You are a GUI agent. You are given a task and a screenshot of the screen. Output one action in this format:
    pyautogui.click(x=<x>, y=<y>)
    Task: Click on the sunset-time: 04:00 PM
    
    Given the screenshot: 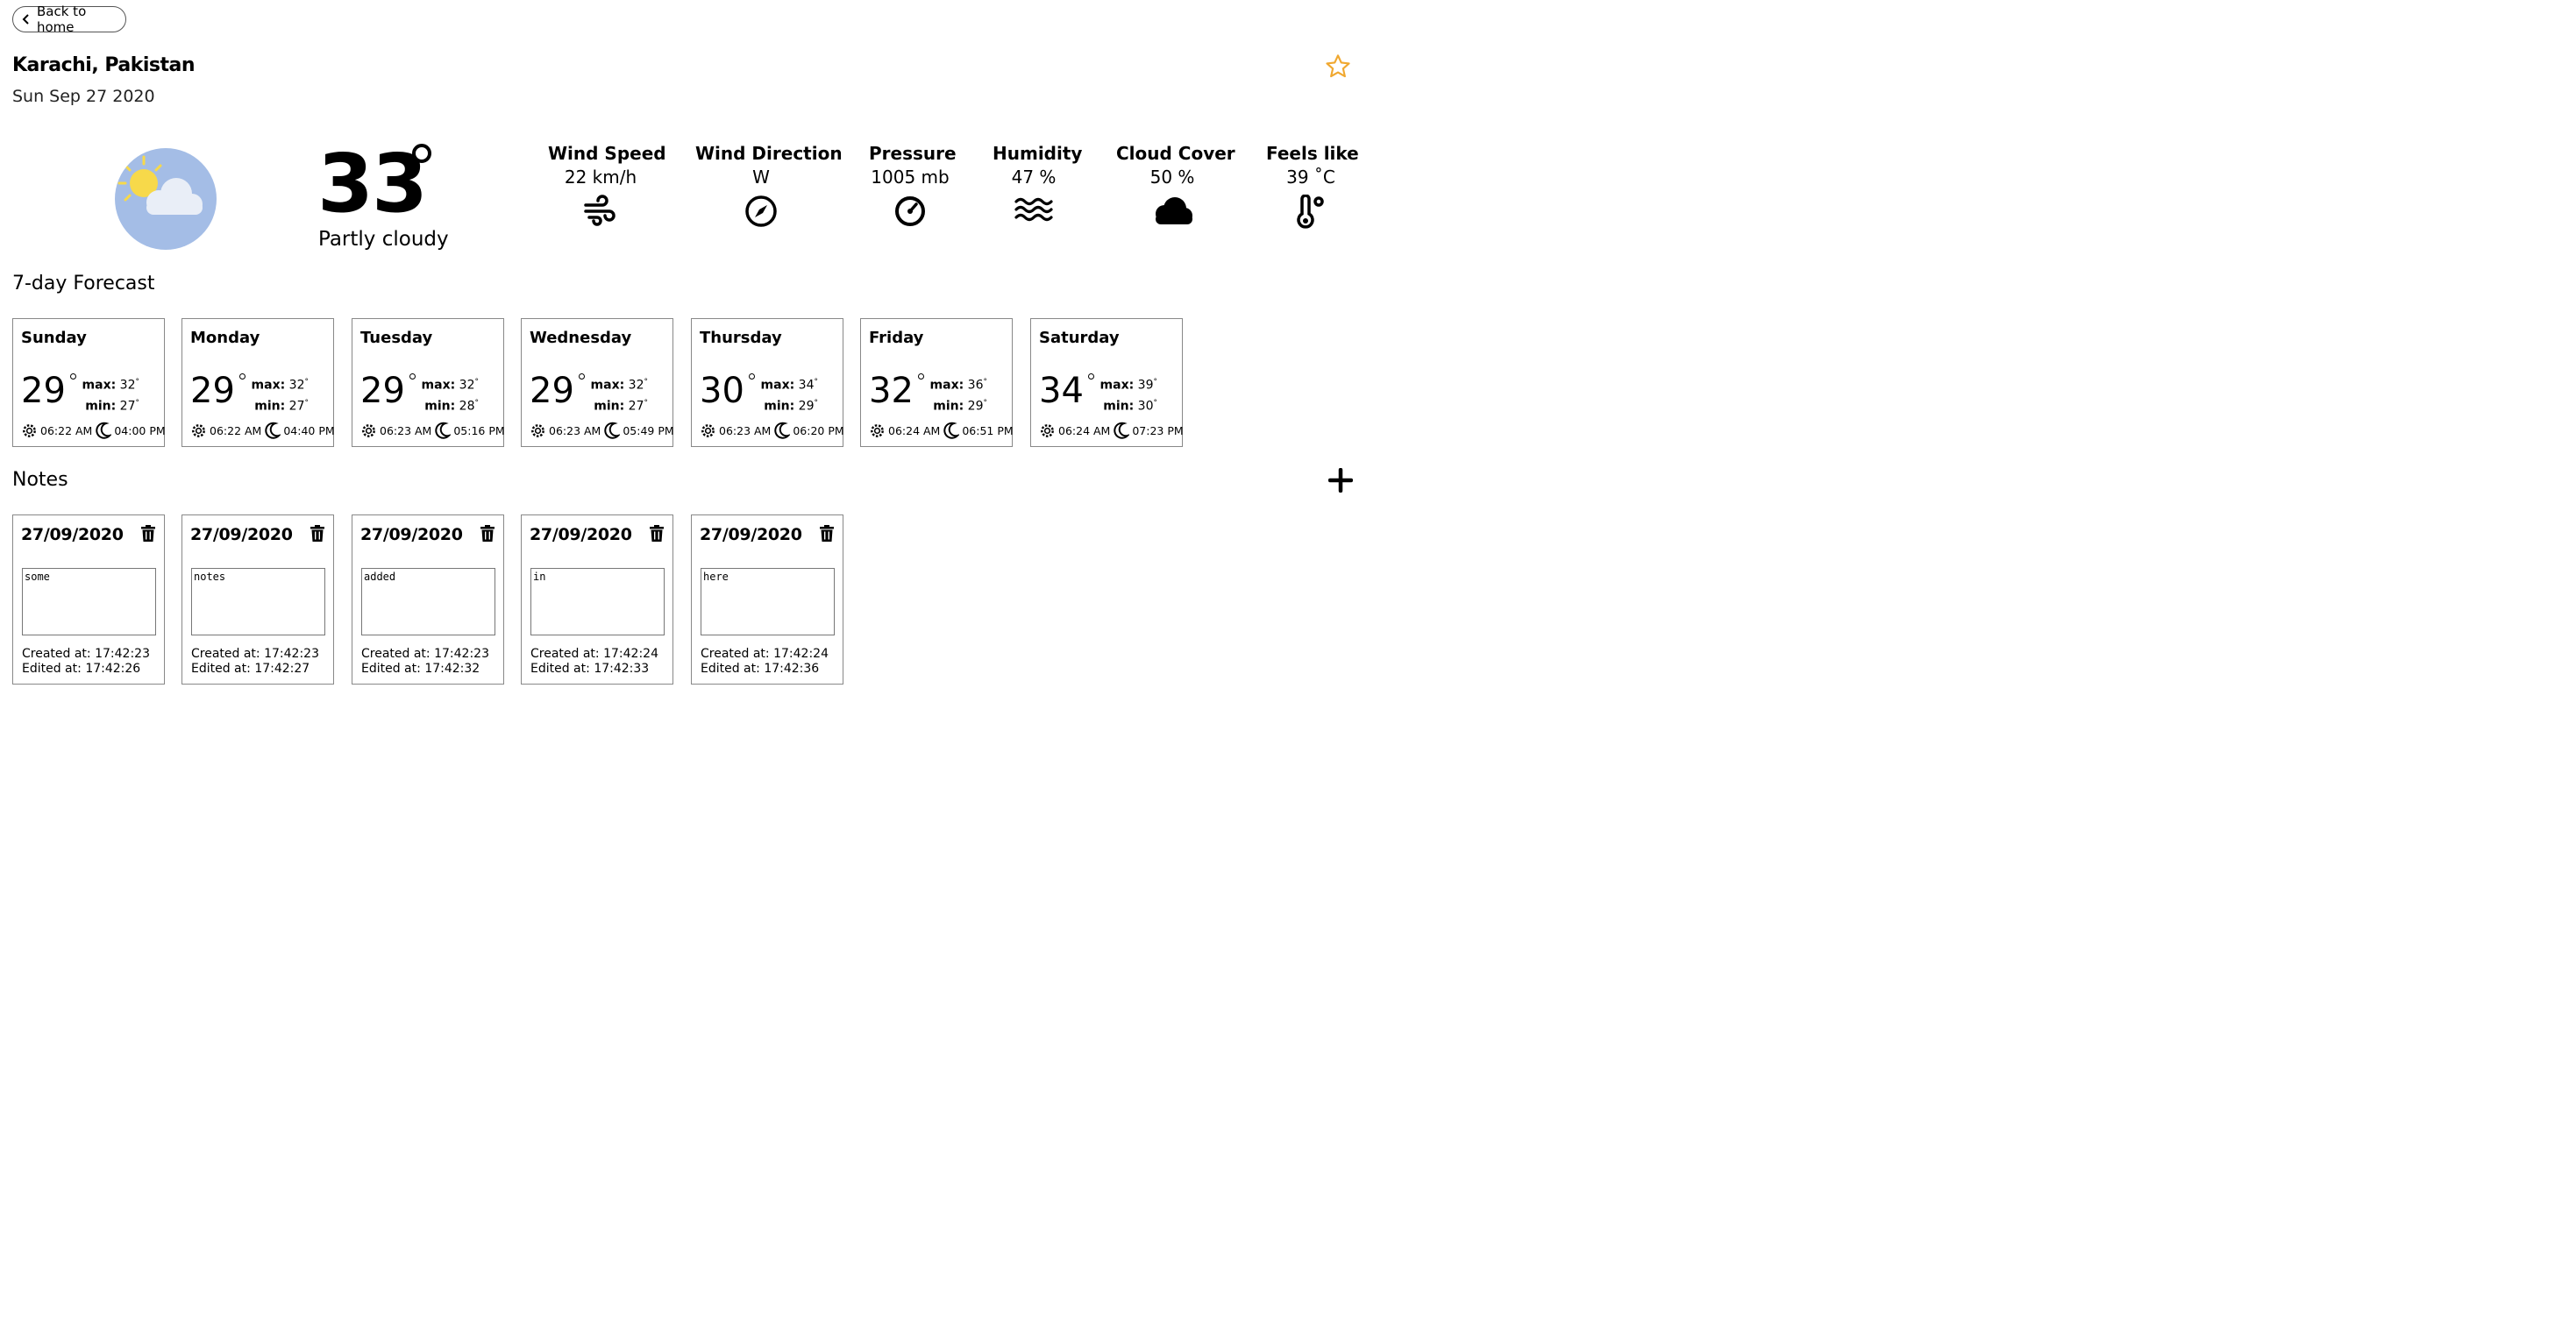 What is the action you would take?
    pyautogui.click(x=140, y=430)
    